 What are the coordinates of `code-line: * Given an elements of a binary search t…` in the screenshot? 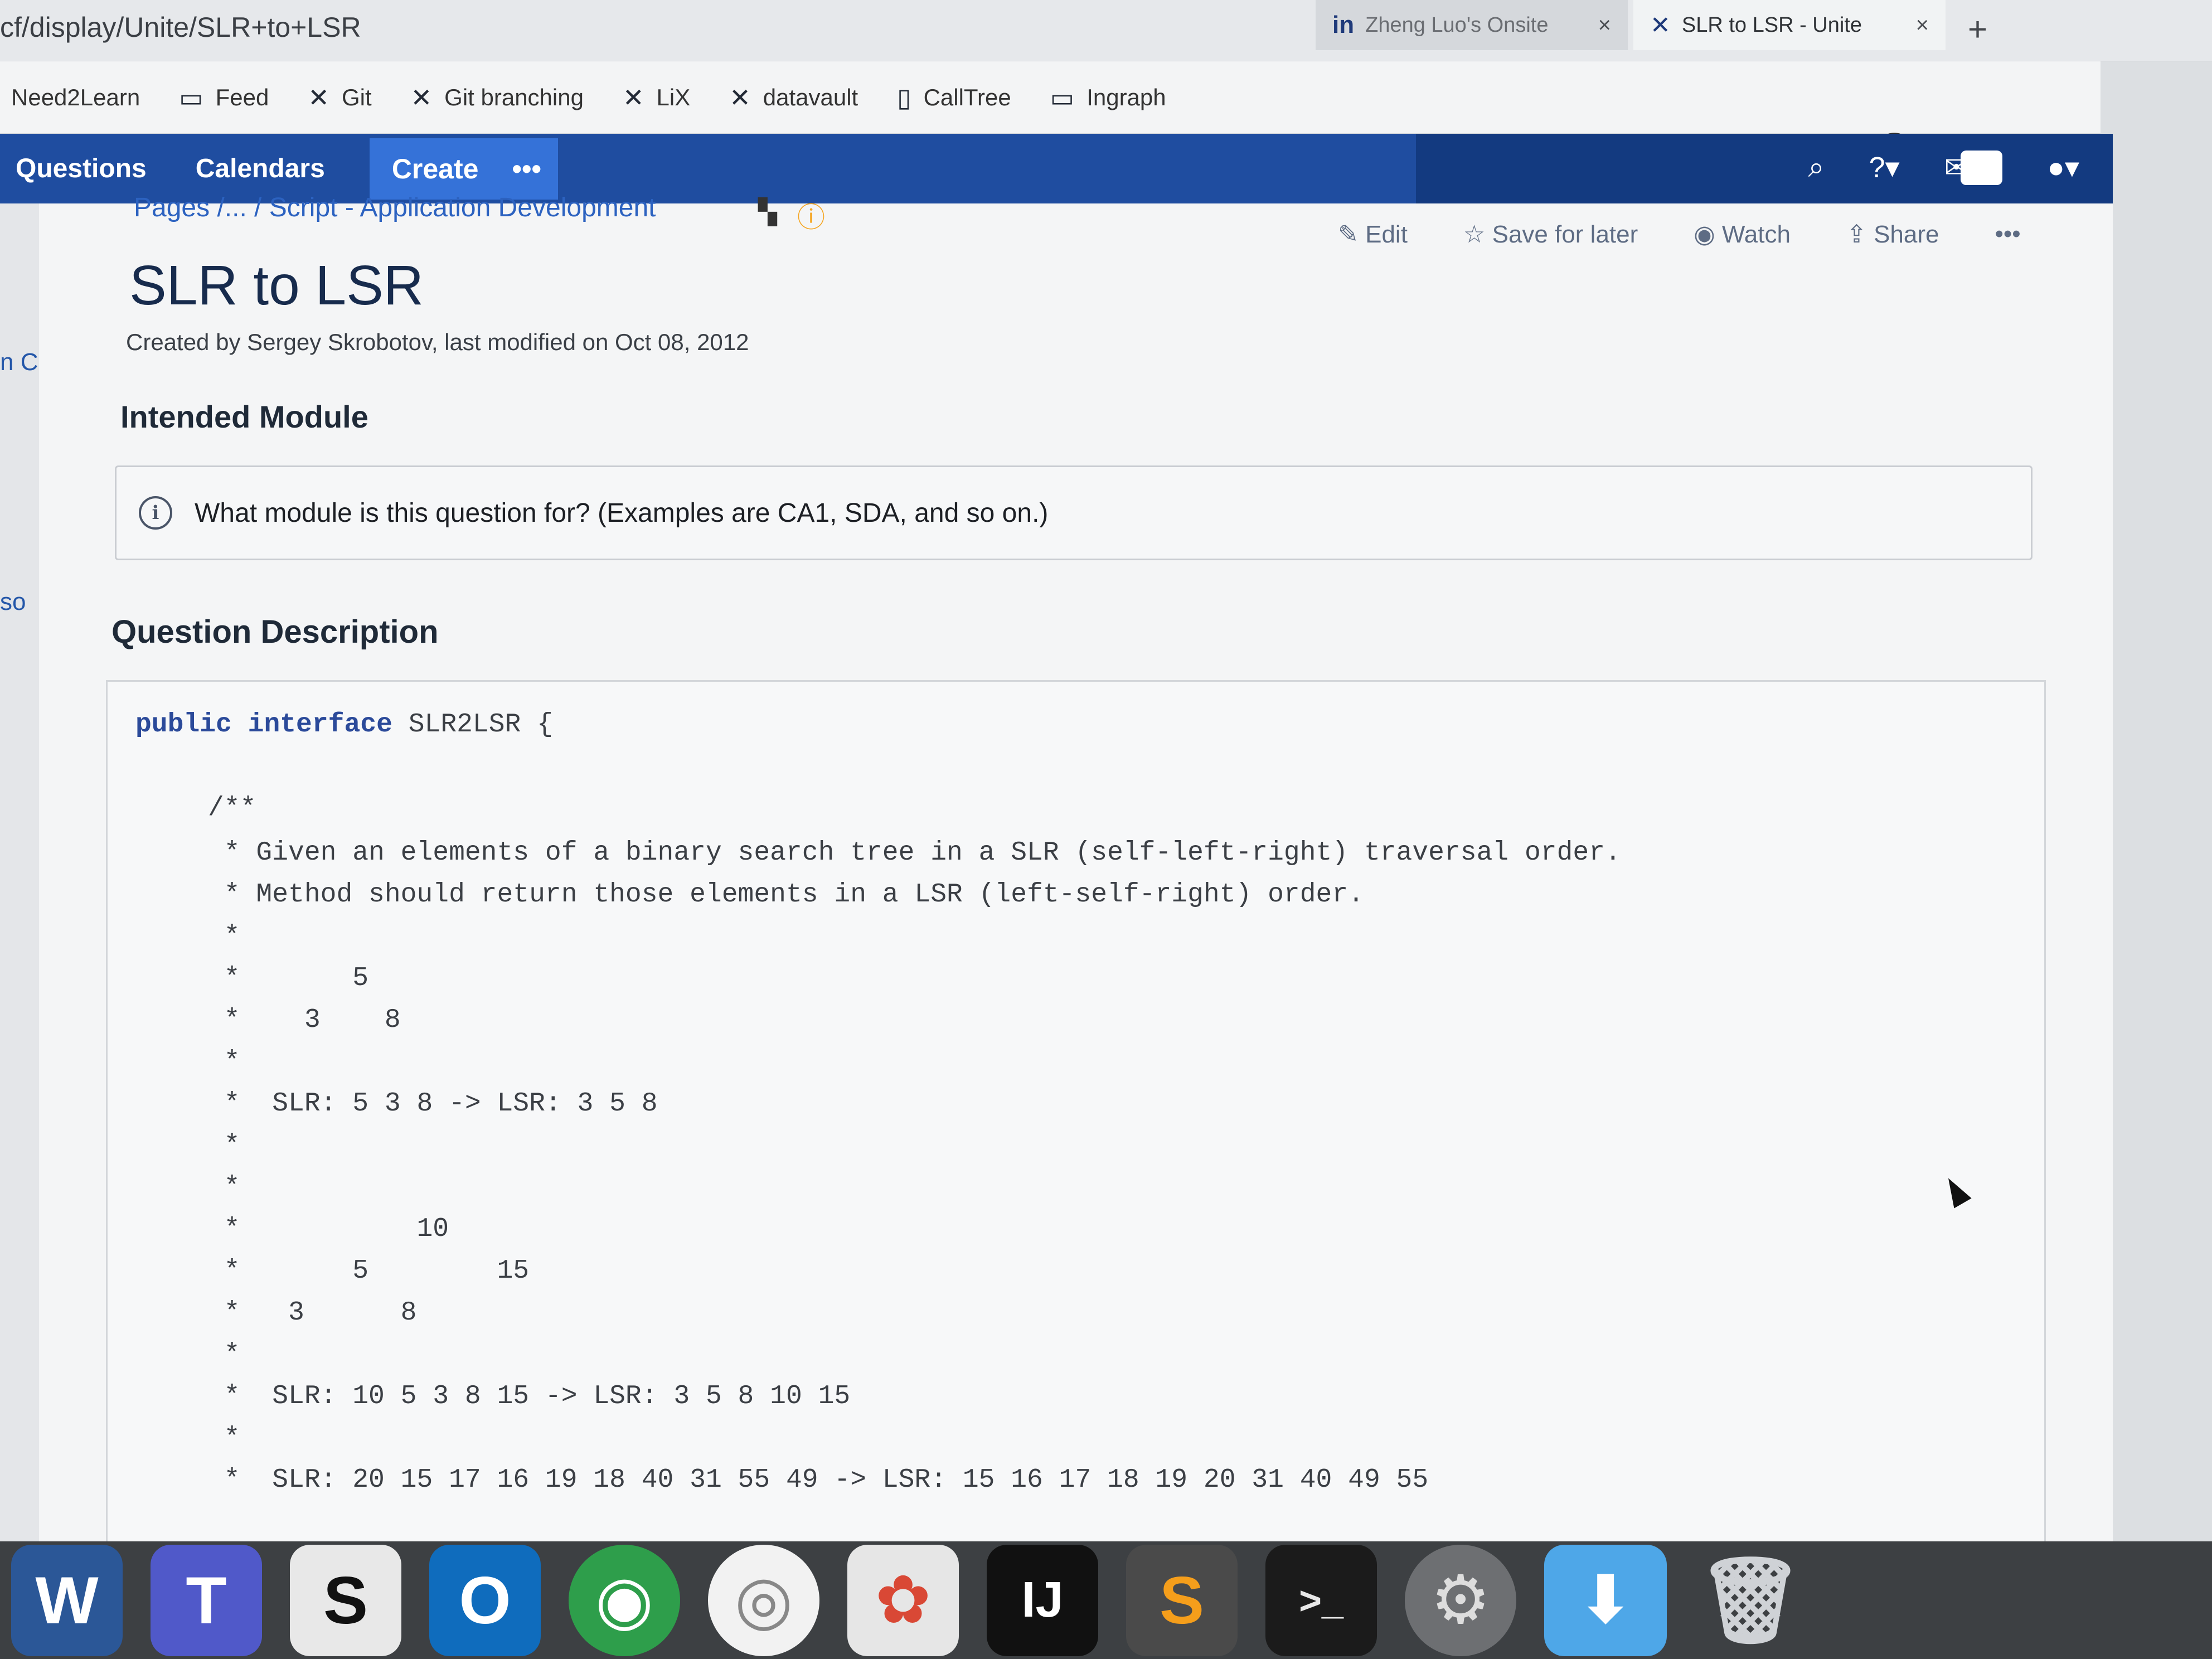 It's located at (915, 853).